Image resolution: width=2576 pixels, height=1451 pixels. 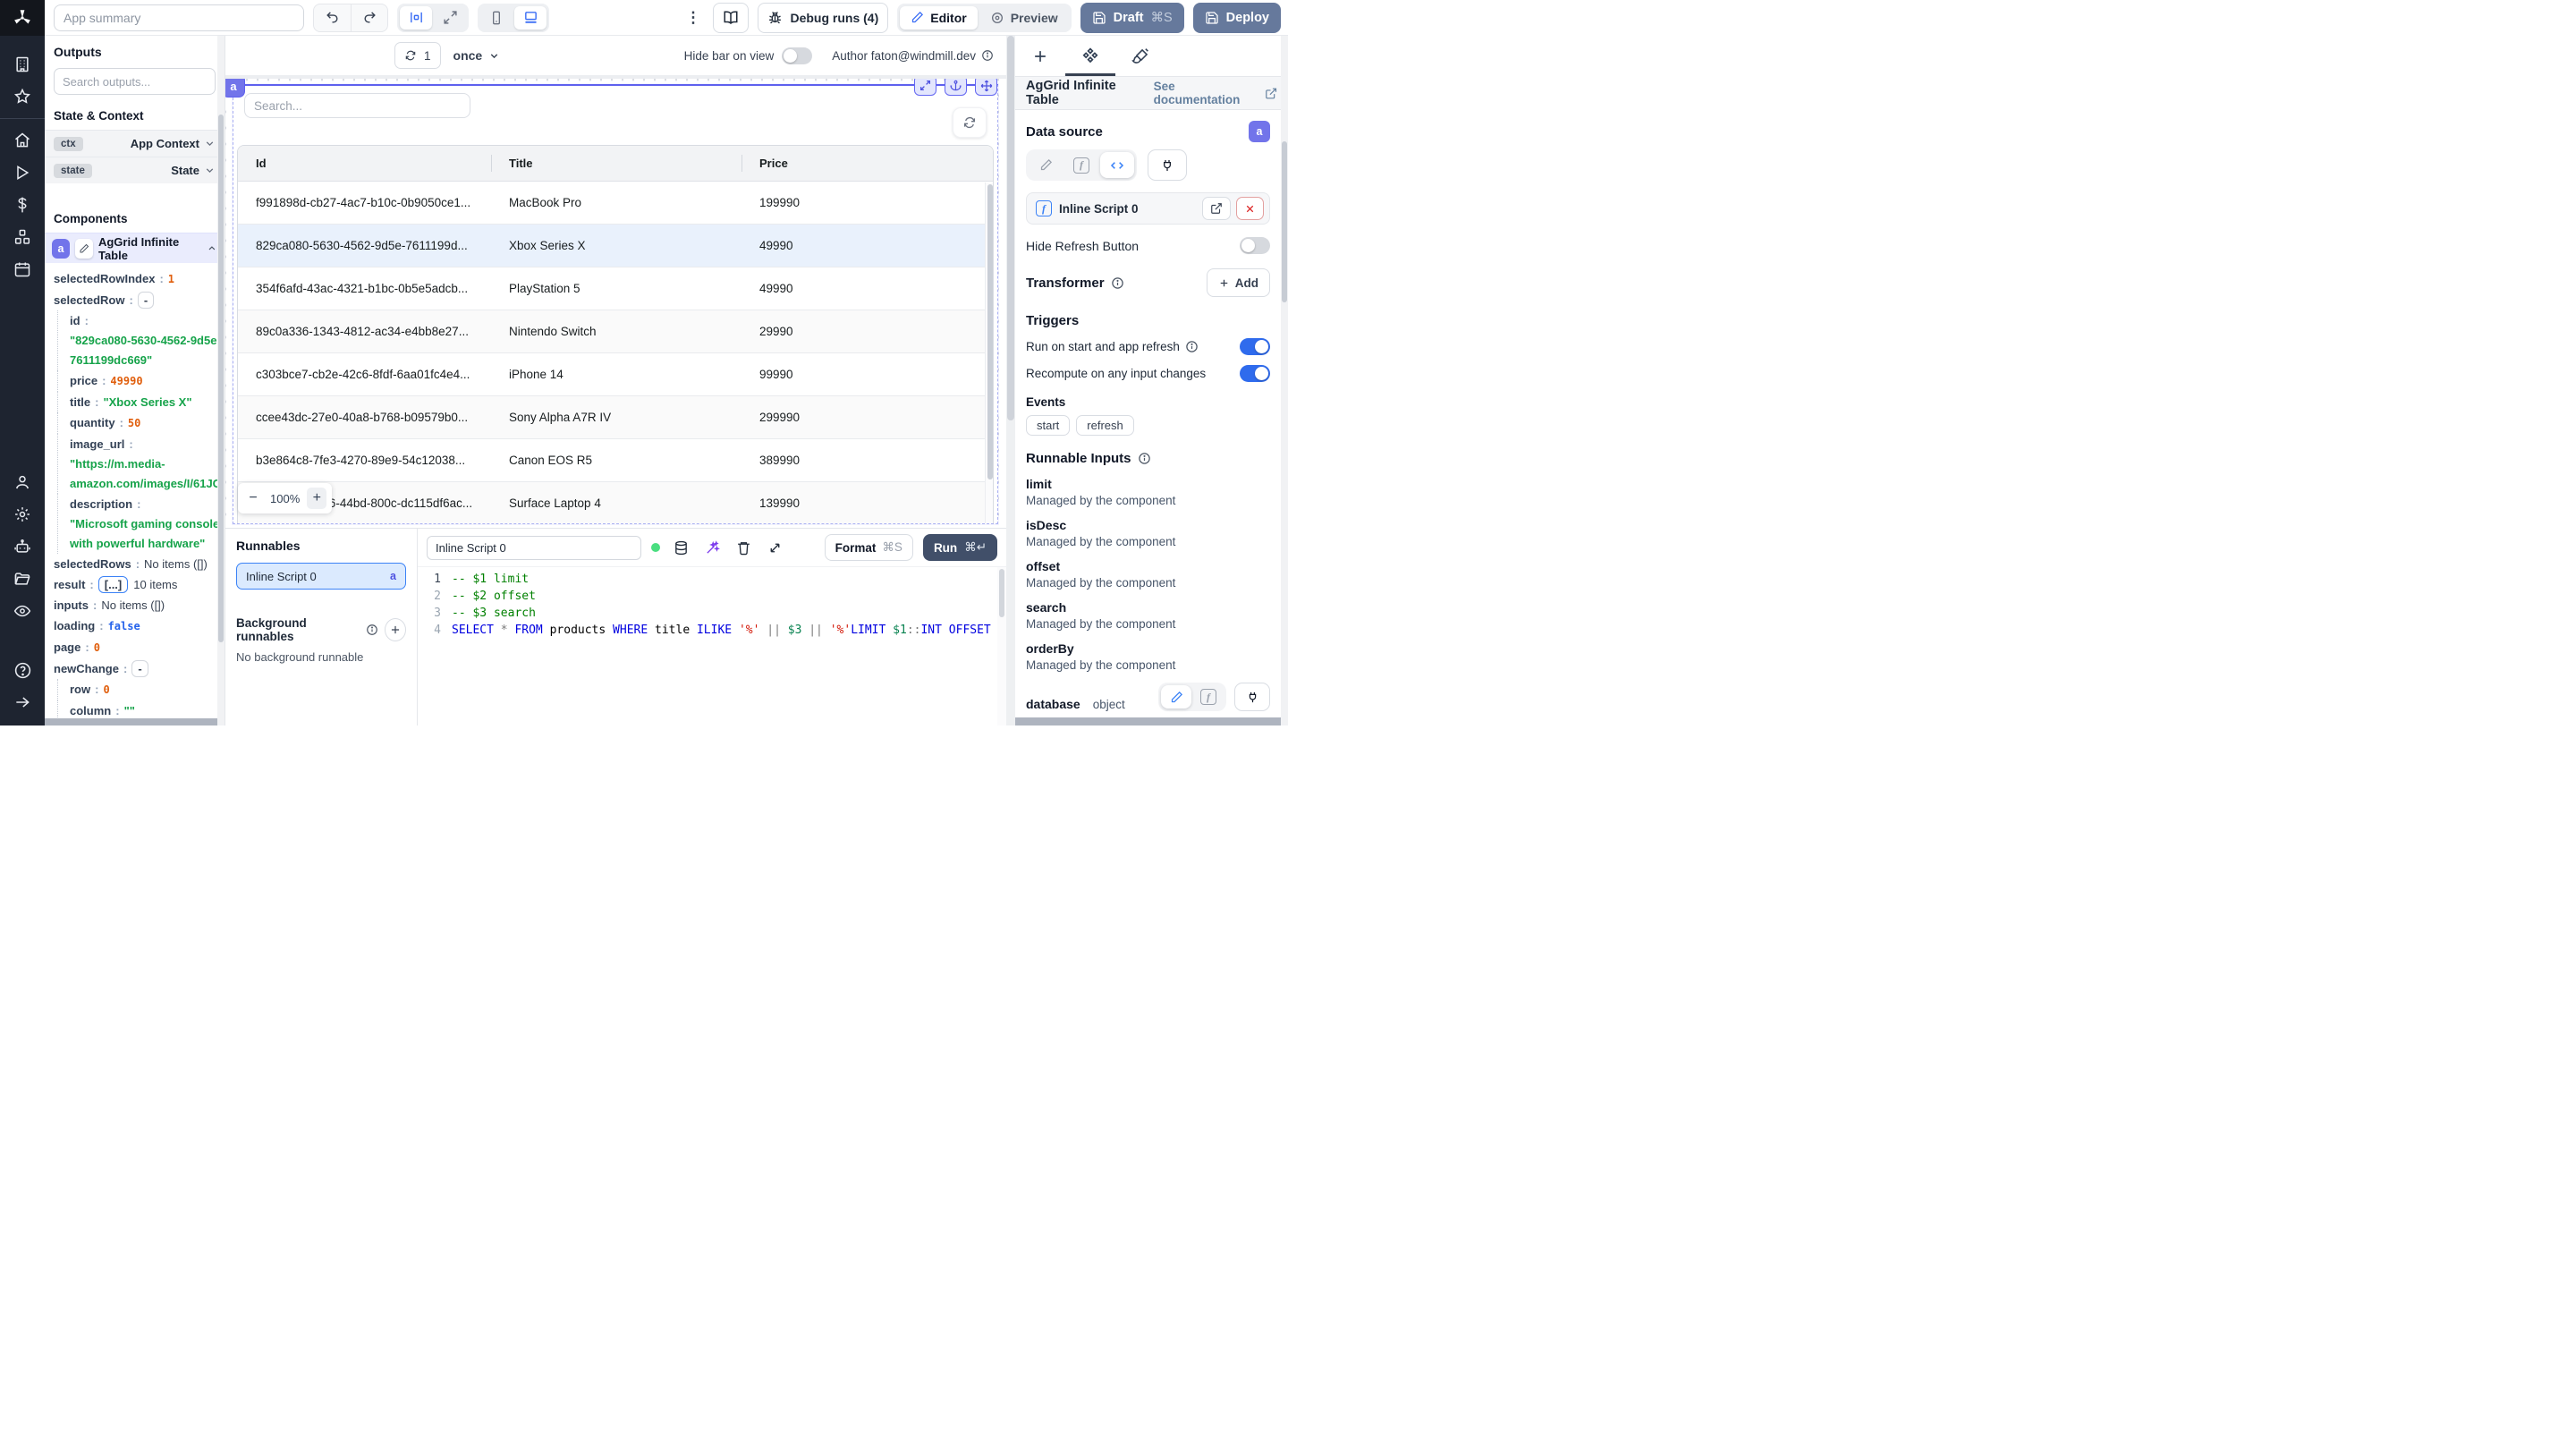 I want to click on deploy-button: Deploy, so click(x=1236, y=17).